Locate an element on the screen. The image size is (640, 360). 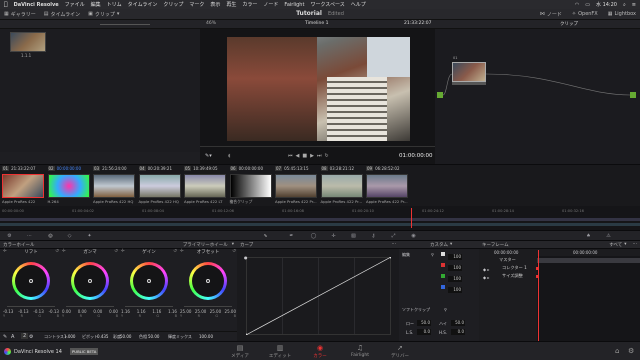
intensity-g: 100 is located at coordinates (455, 279).